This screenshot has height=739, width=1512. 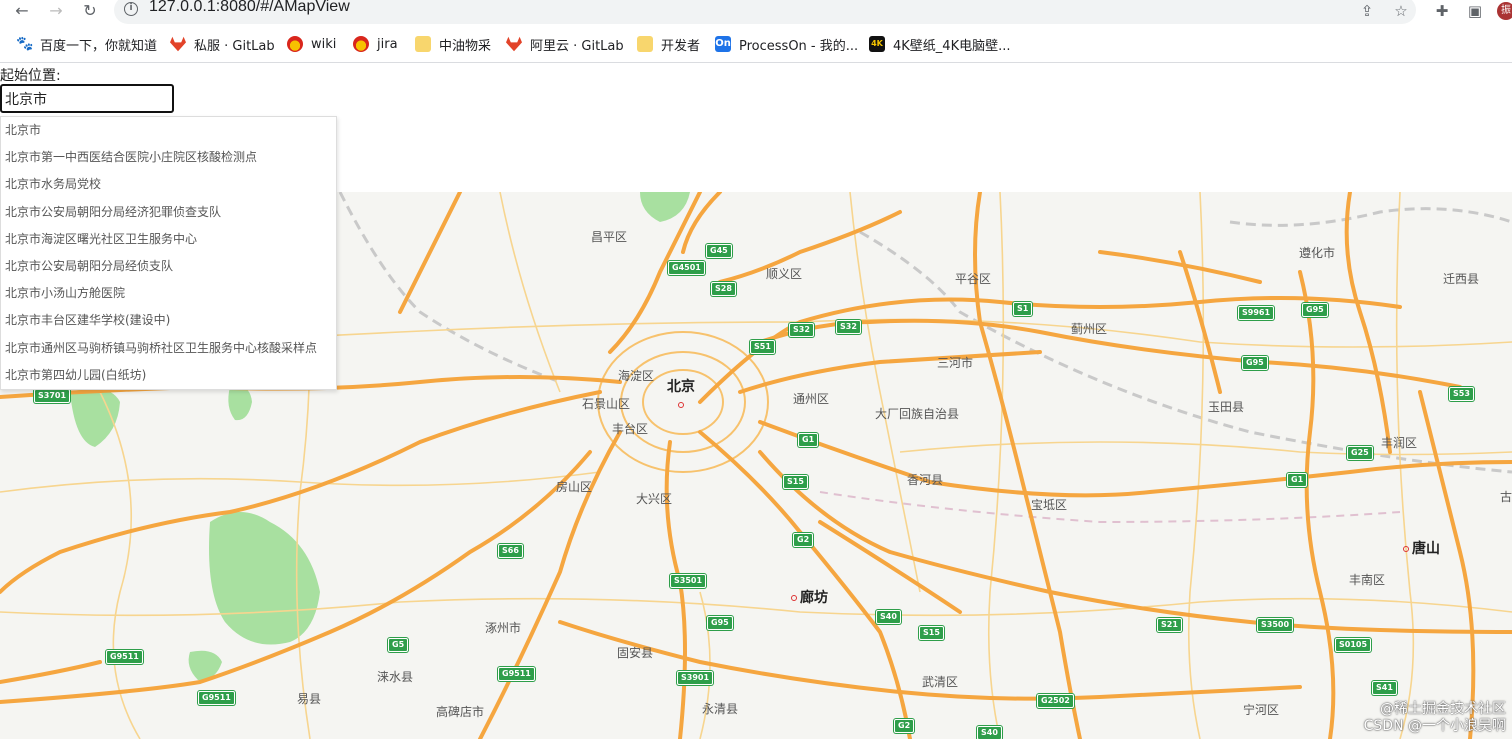 What do you see at coordinates (375, 44) in the screenshot?
I see `bookmark-jira: jira` at bounding box center [375, 44].